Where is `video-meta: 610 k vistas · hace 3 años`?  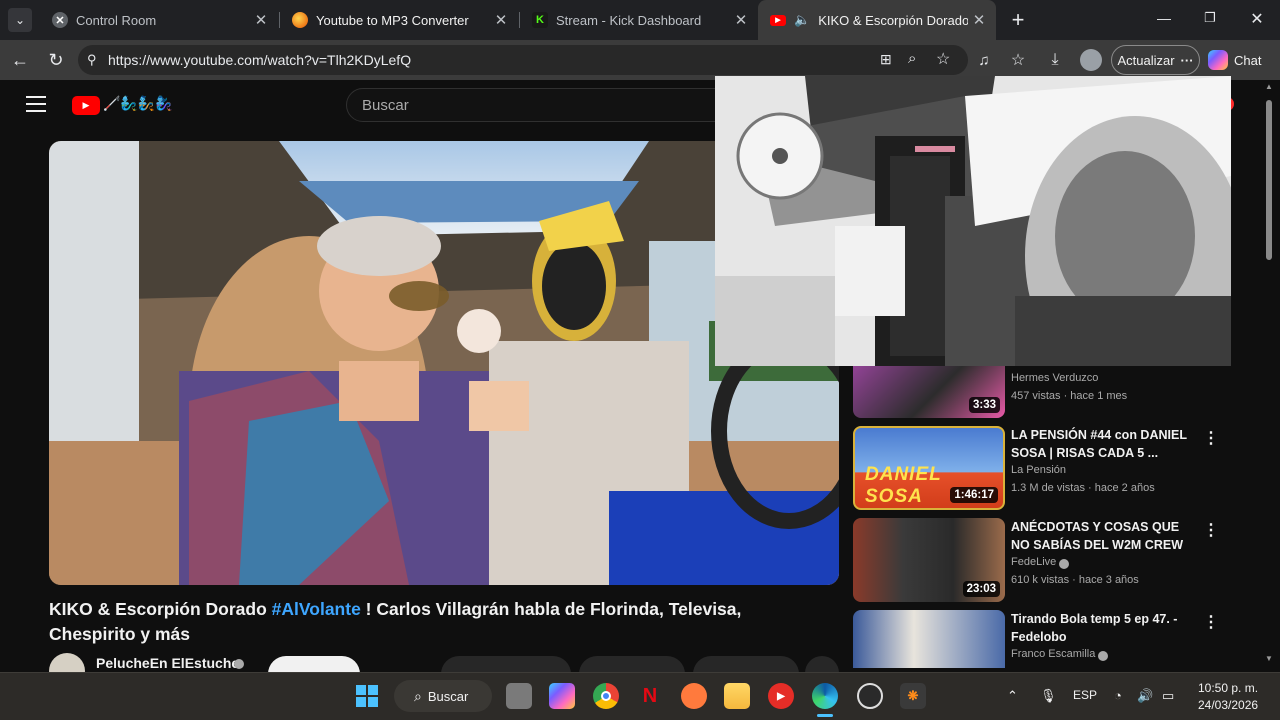
video-meta: 610 k vistas · hace 3 años is located at coordinates (1075, 580).